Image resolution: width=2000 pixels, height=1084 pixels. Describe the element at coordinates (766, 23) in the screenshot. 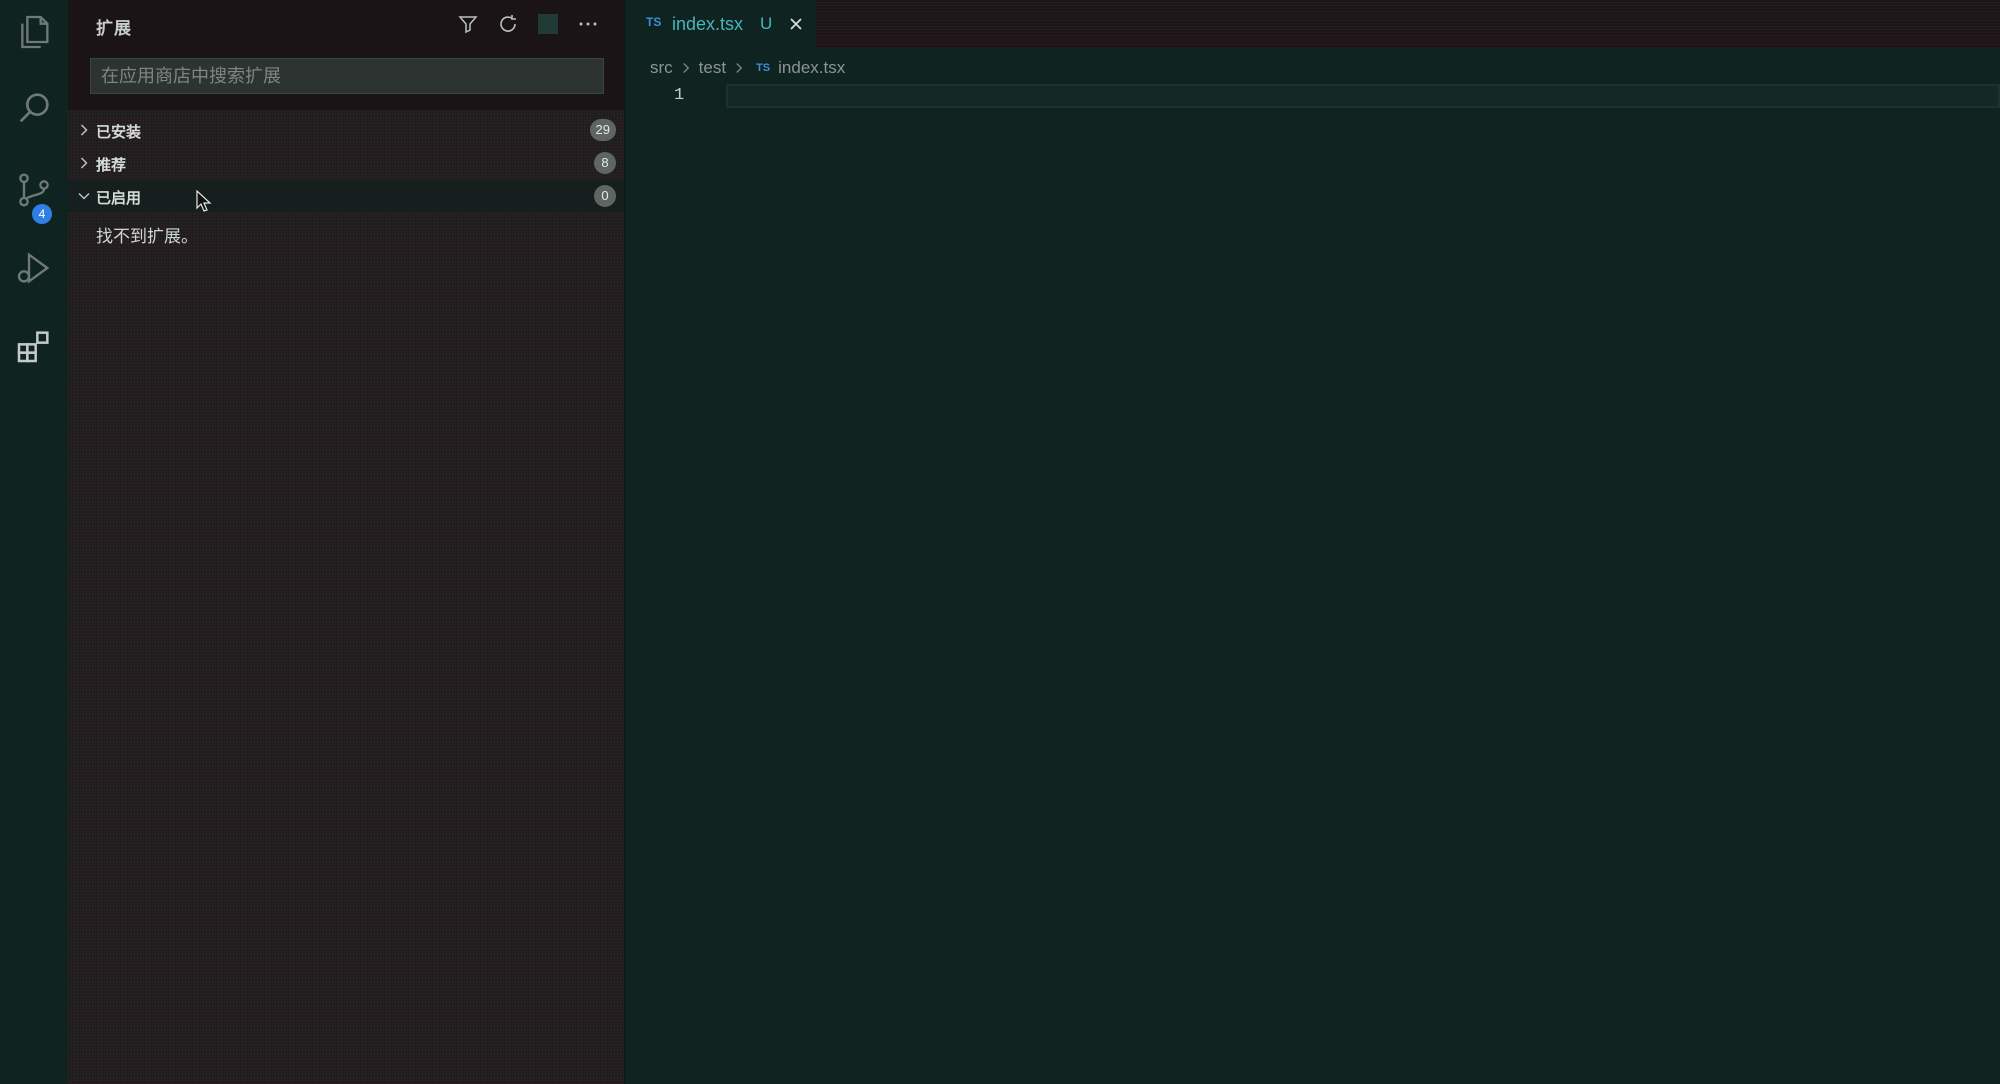

I see `tab-git-status: U` at that location.